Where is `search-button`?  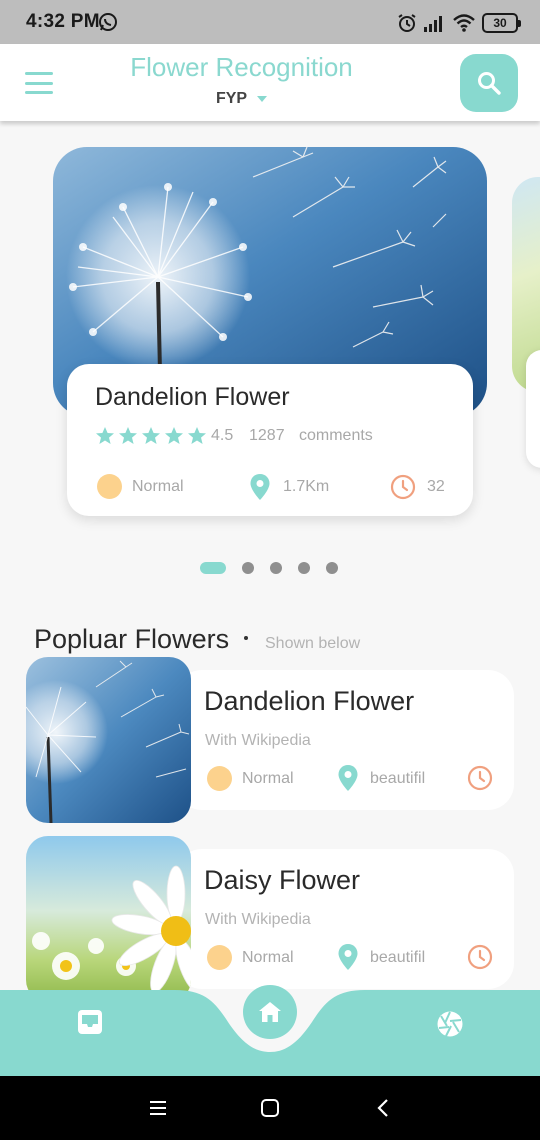 search-button is located at coordinates (489, 83).